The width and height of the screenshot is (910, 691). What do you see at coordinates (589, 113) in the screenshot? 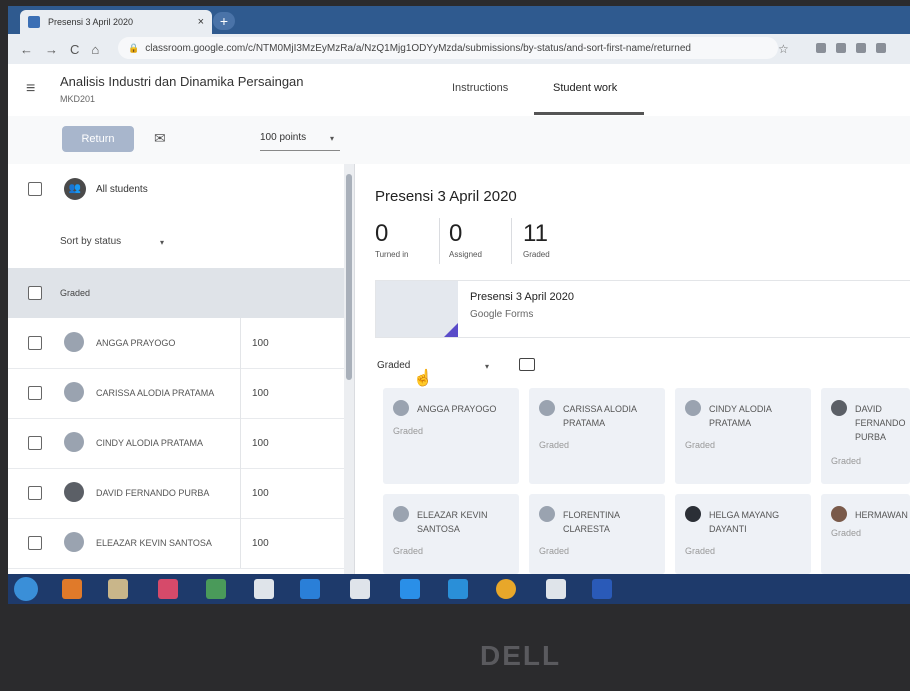
I see `active-tab-indicator` at bounding box center [589, 113].